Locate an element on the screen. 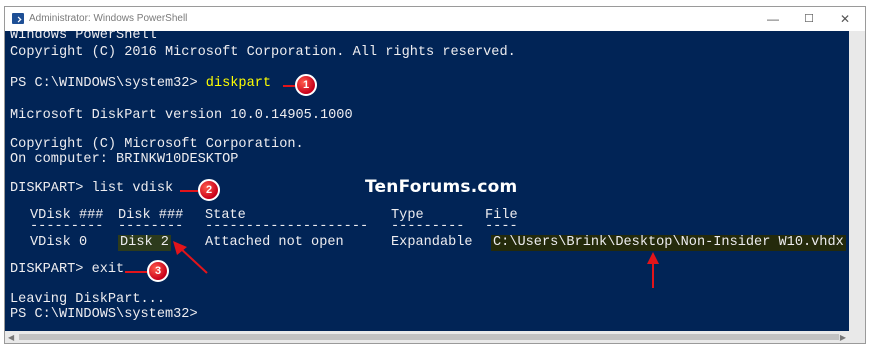 The width and height of the screenshot is (870, 347). console-prompt-line: PS C:\WINDOWS\system32> diskpart is located at coordinates (140, 84).